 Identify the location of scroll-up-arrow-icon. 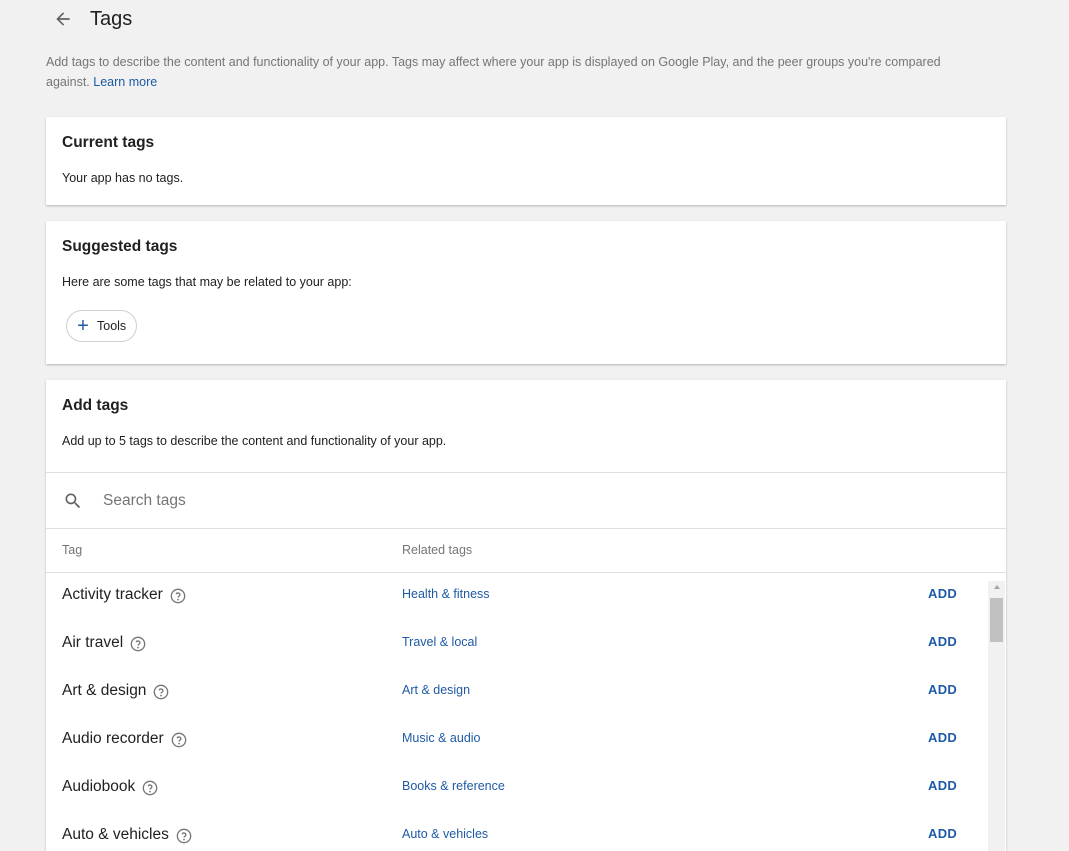
(996, 589).